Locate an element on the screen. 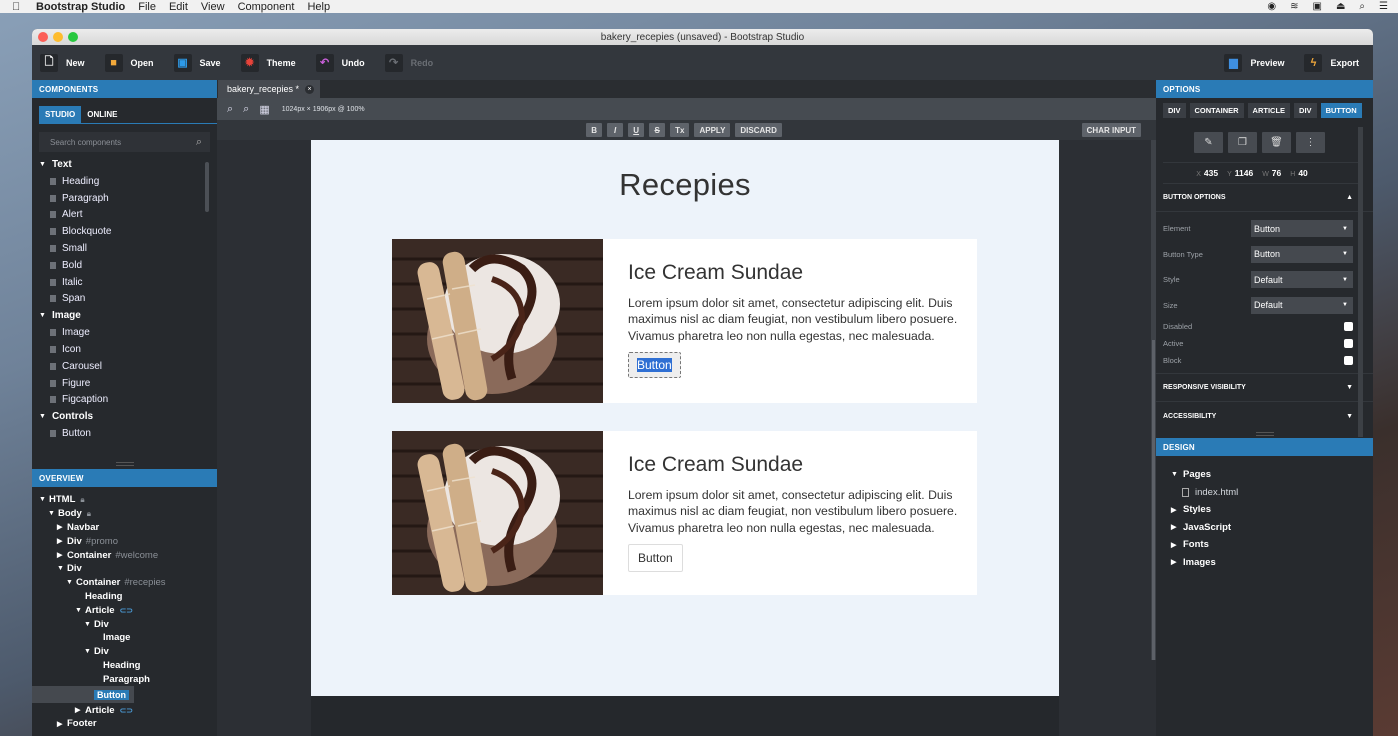  record-icon: ◉ is located at coordinates (1271, 6).